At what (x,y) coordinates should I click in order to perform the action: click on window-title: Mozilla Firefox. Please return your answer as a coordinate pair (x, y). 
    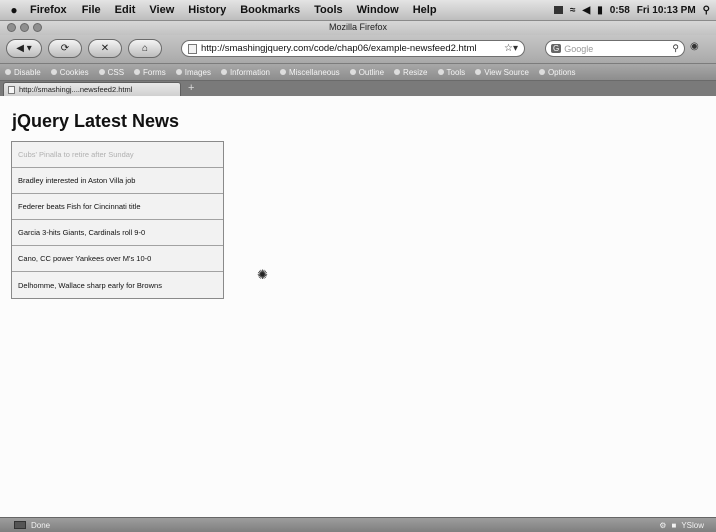
    Looking at the image, I should click on (357, 27).